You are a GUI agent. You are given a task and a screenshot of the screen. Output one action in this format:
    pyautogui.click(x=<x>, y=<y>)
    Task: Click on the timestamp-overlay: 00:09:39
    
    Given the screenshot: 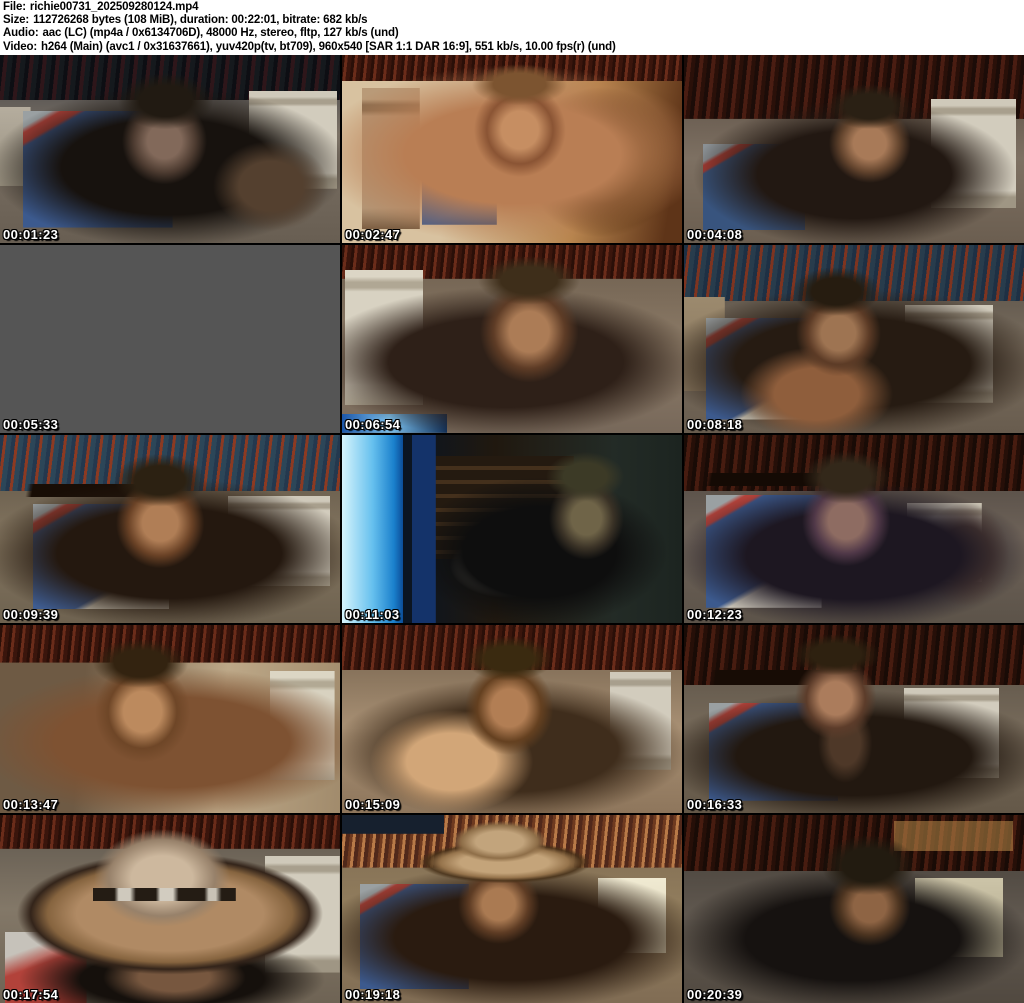 What is the action you would take?
    pyautogui.click(x=31, y=614)
    